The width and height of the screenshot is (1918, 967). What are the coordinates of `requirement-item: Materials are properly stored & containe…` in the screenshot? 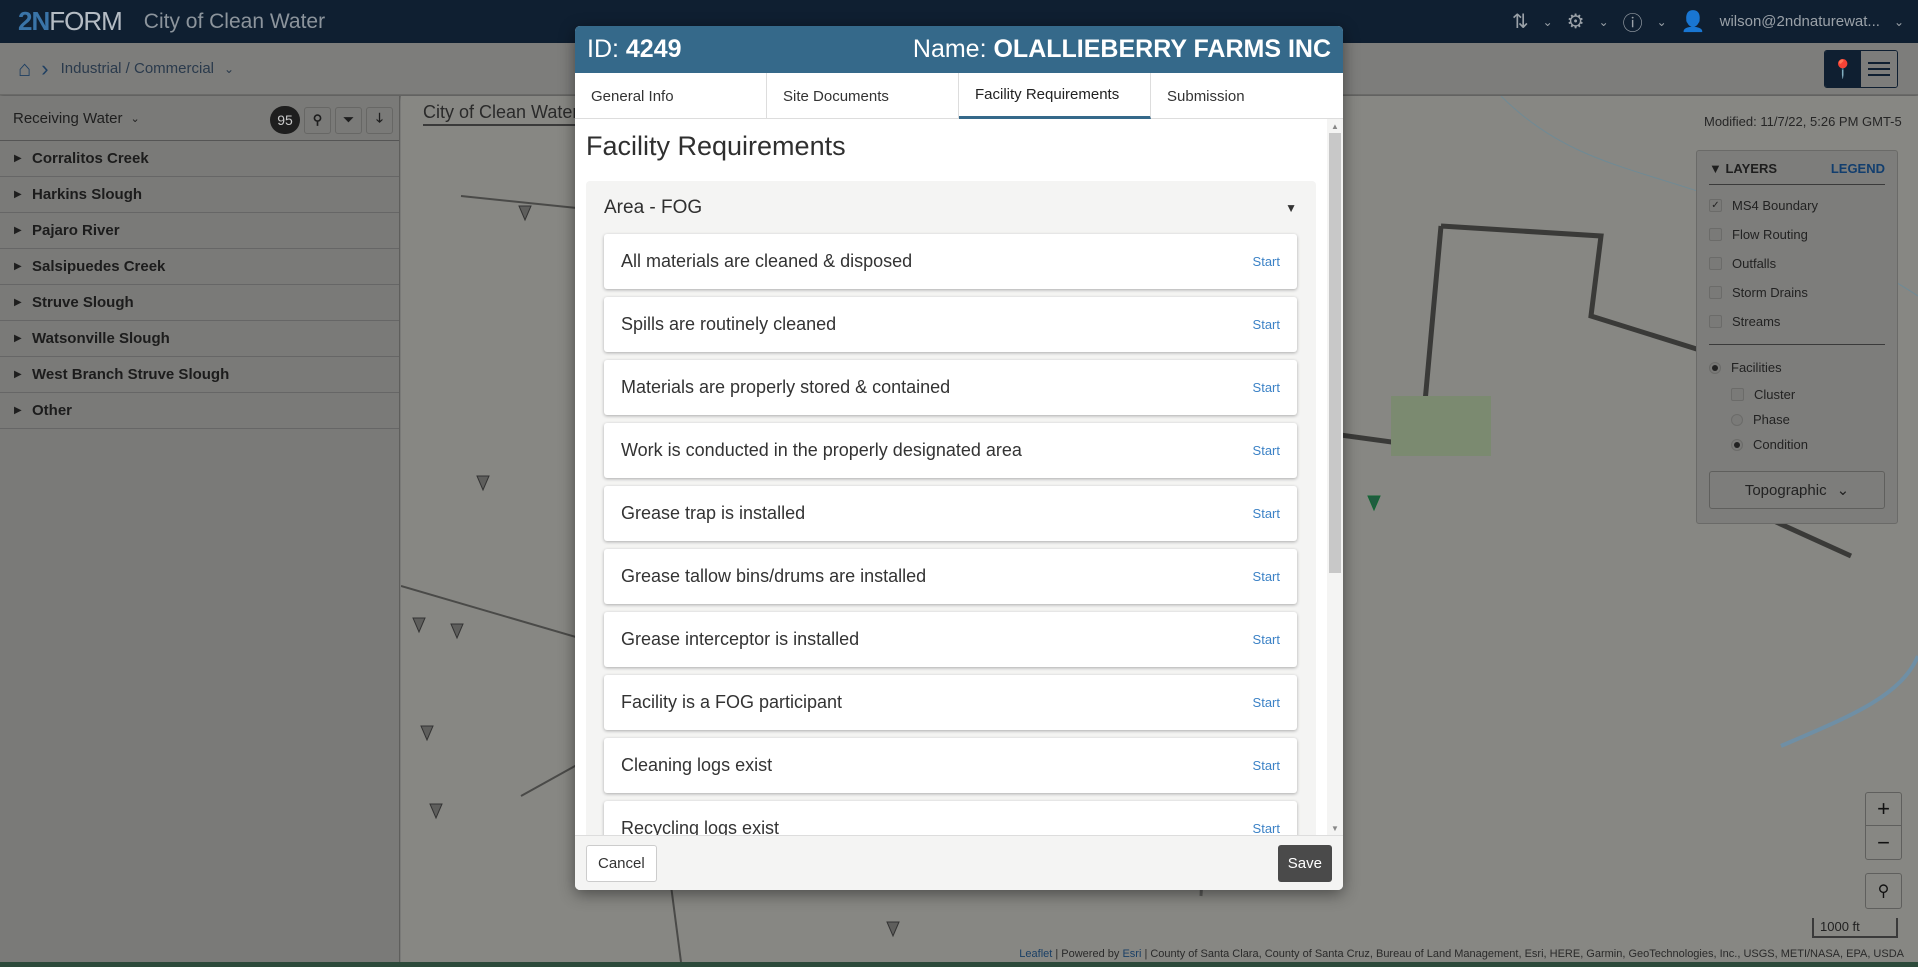 It's located at (950, 387).